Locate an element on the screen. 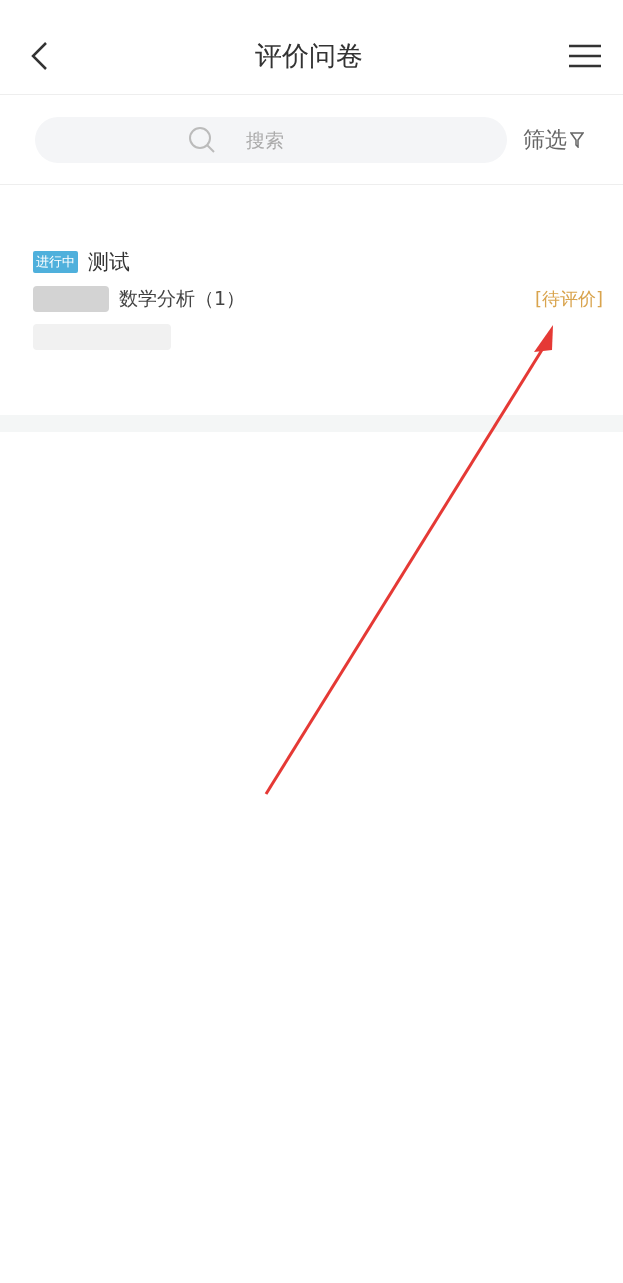 Image resolution: width=623 pixels, height=1283 pixels. menu-button is located at coordinates (585, 56).